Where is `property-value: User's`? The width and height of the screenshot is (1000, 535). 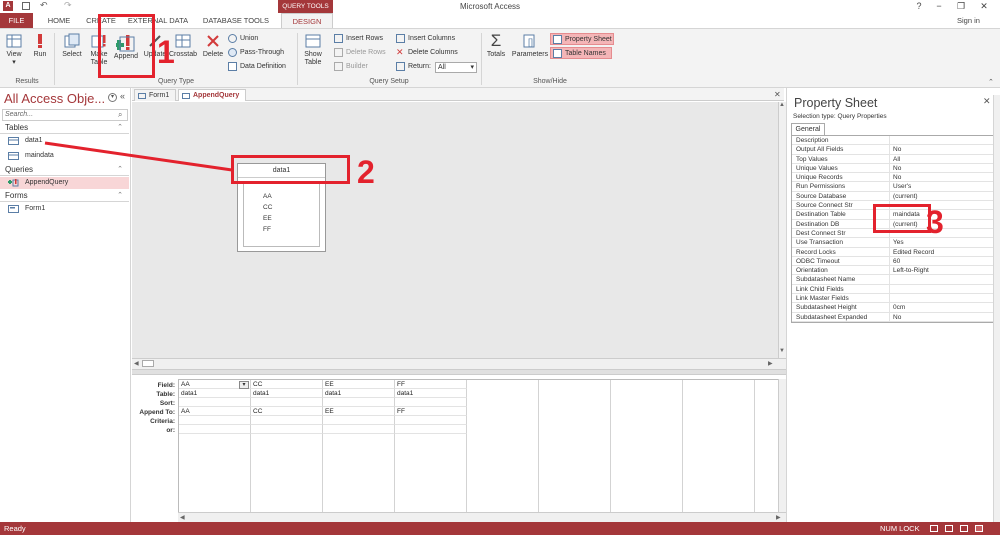 property-value: User's is located at coordinates (942, 187).